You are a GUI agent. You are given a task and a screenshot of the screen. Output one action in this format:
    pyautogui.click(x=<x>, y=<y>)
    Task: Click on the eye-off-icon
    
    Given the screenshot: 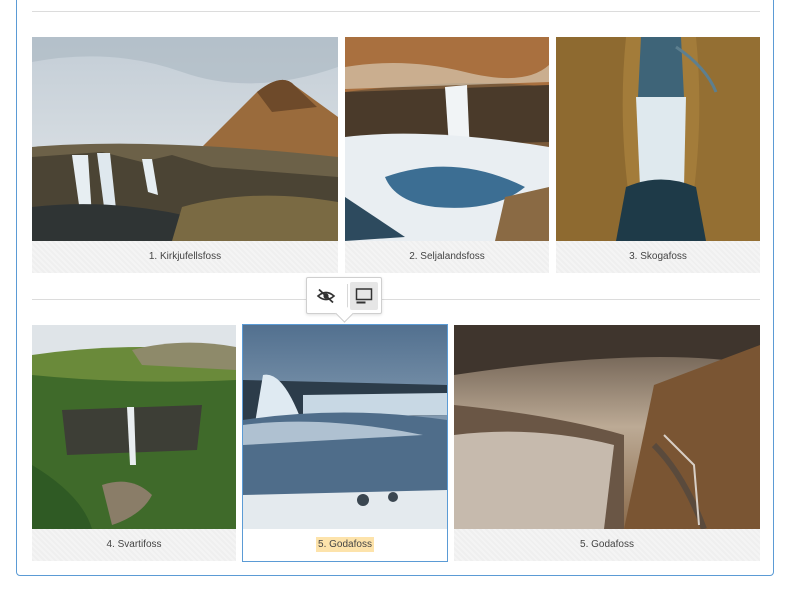 What is the action you would take?
    pyautogui.click(x=326, y=296)
    